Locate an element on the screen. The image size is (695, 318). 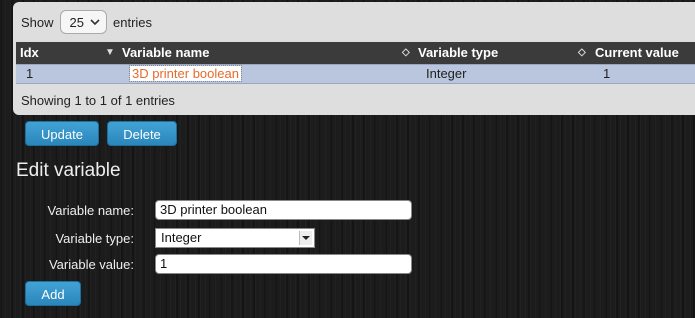
delete-button: Delete is located at coordinates (142, 133).